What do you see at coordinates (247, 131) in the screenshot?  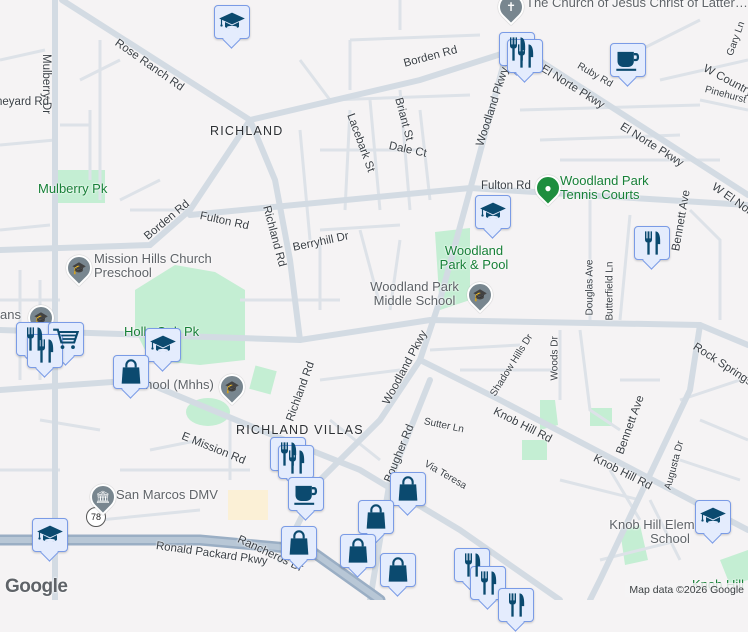 I see `area-label-richland: RICHLAND` at bounding box center [247, 131].